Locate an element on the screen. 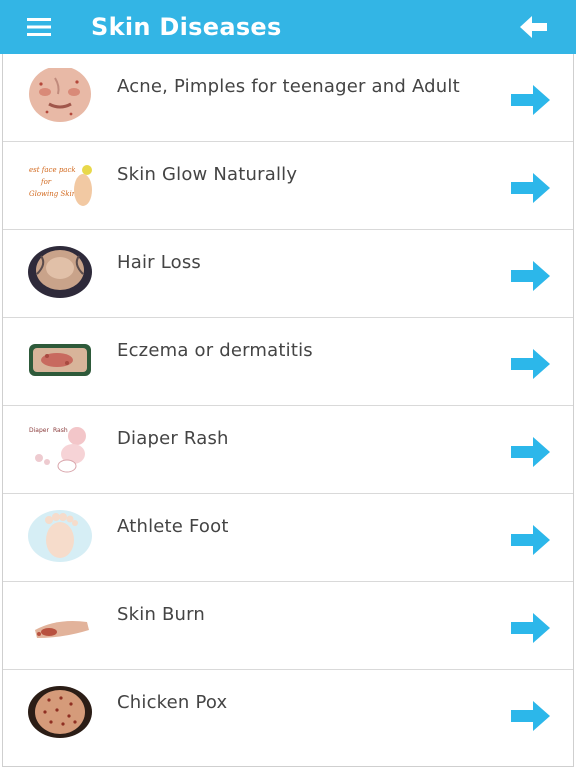  item-label: Acne, Pimples for teenager and Adult is located at coordinates (288, 86).